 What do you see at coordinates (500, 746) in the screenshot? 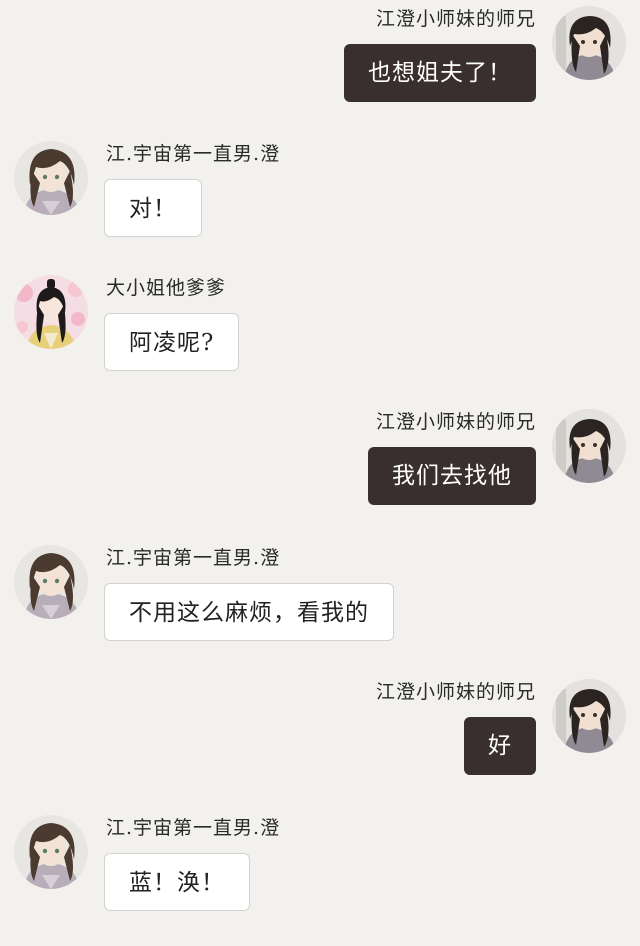
I see `message-bubble: 好` at bounding box center [500, 746].